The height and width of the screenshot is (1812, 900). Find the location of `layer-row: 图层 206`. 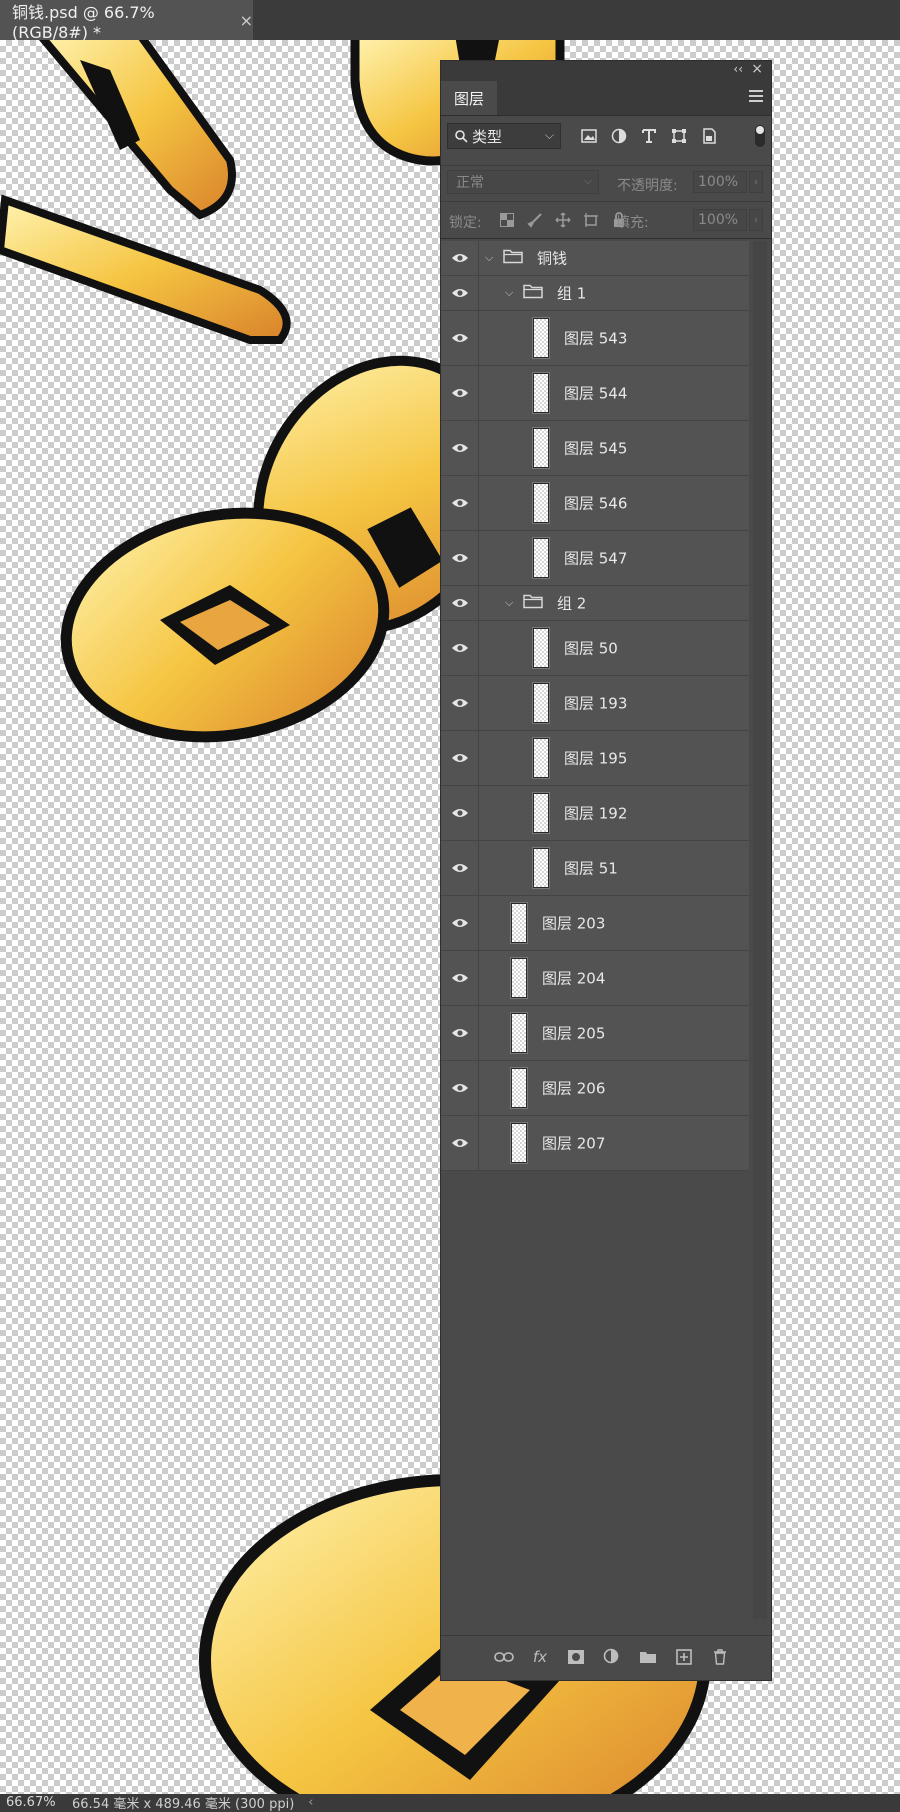

layer-row: 图层 206 is located at coordinates (595, 1088).